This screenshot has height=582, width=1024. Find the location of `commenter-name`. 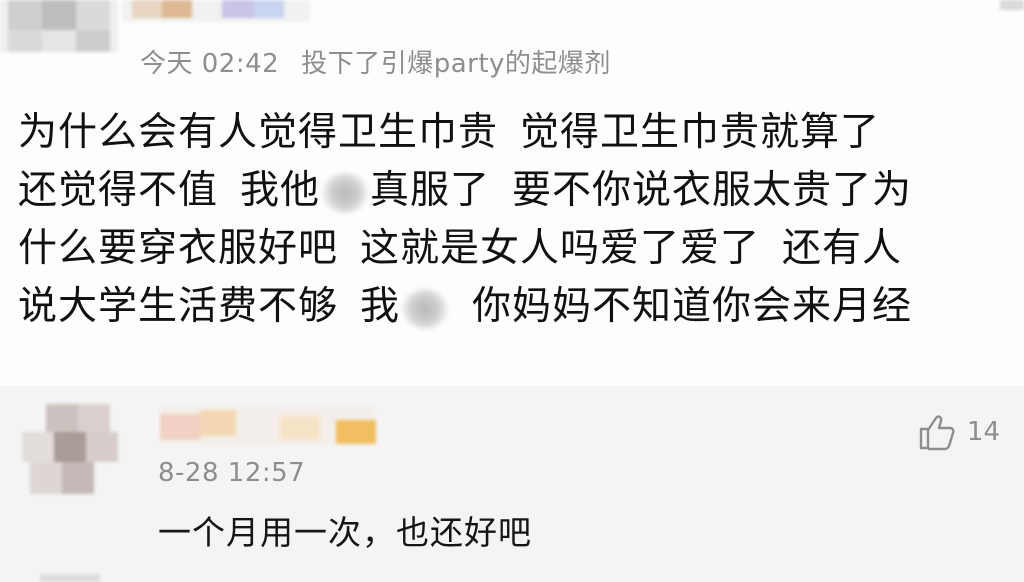

commenter-name is located at coordinates (268, 425).